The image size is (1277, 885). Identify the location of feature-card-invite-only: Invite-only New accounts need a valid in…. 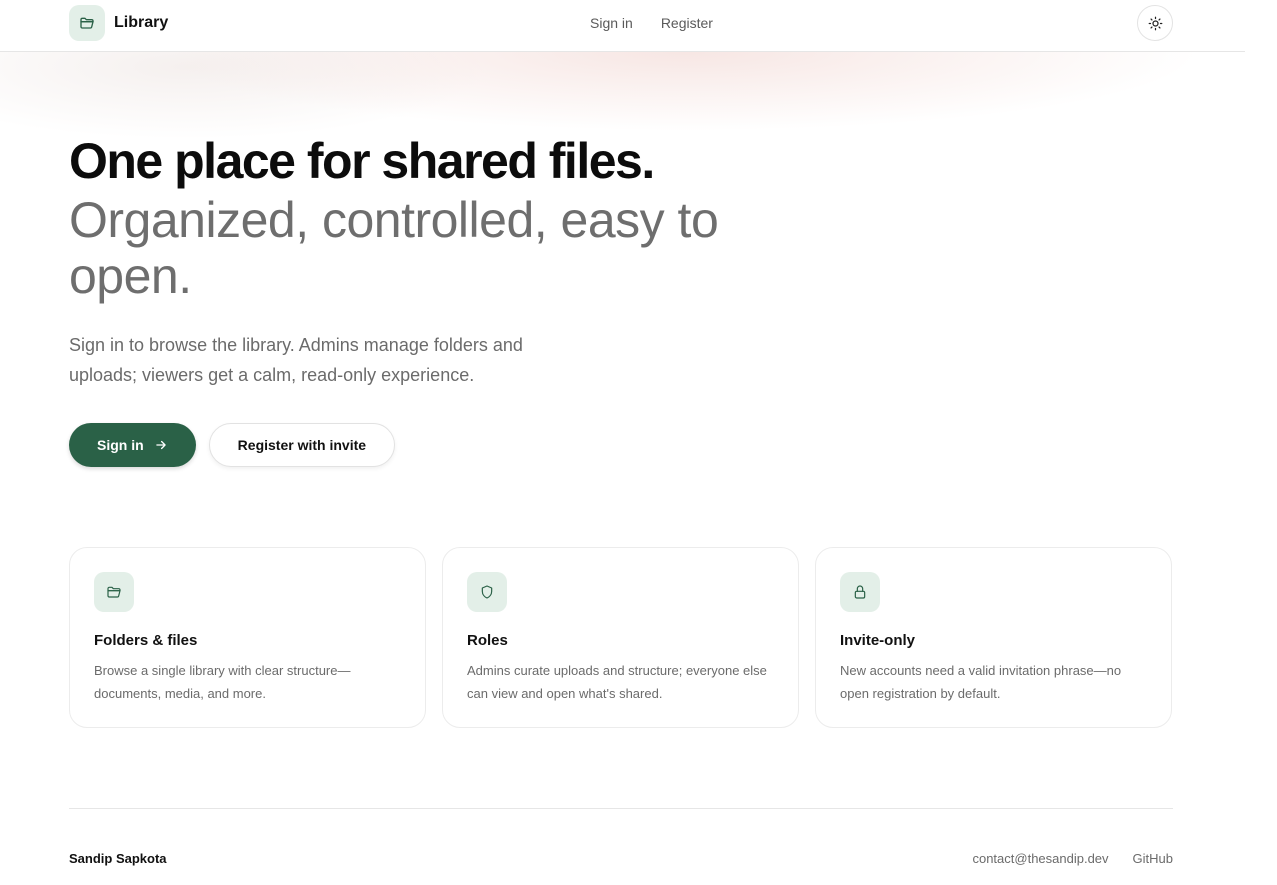
(993, 637).